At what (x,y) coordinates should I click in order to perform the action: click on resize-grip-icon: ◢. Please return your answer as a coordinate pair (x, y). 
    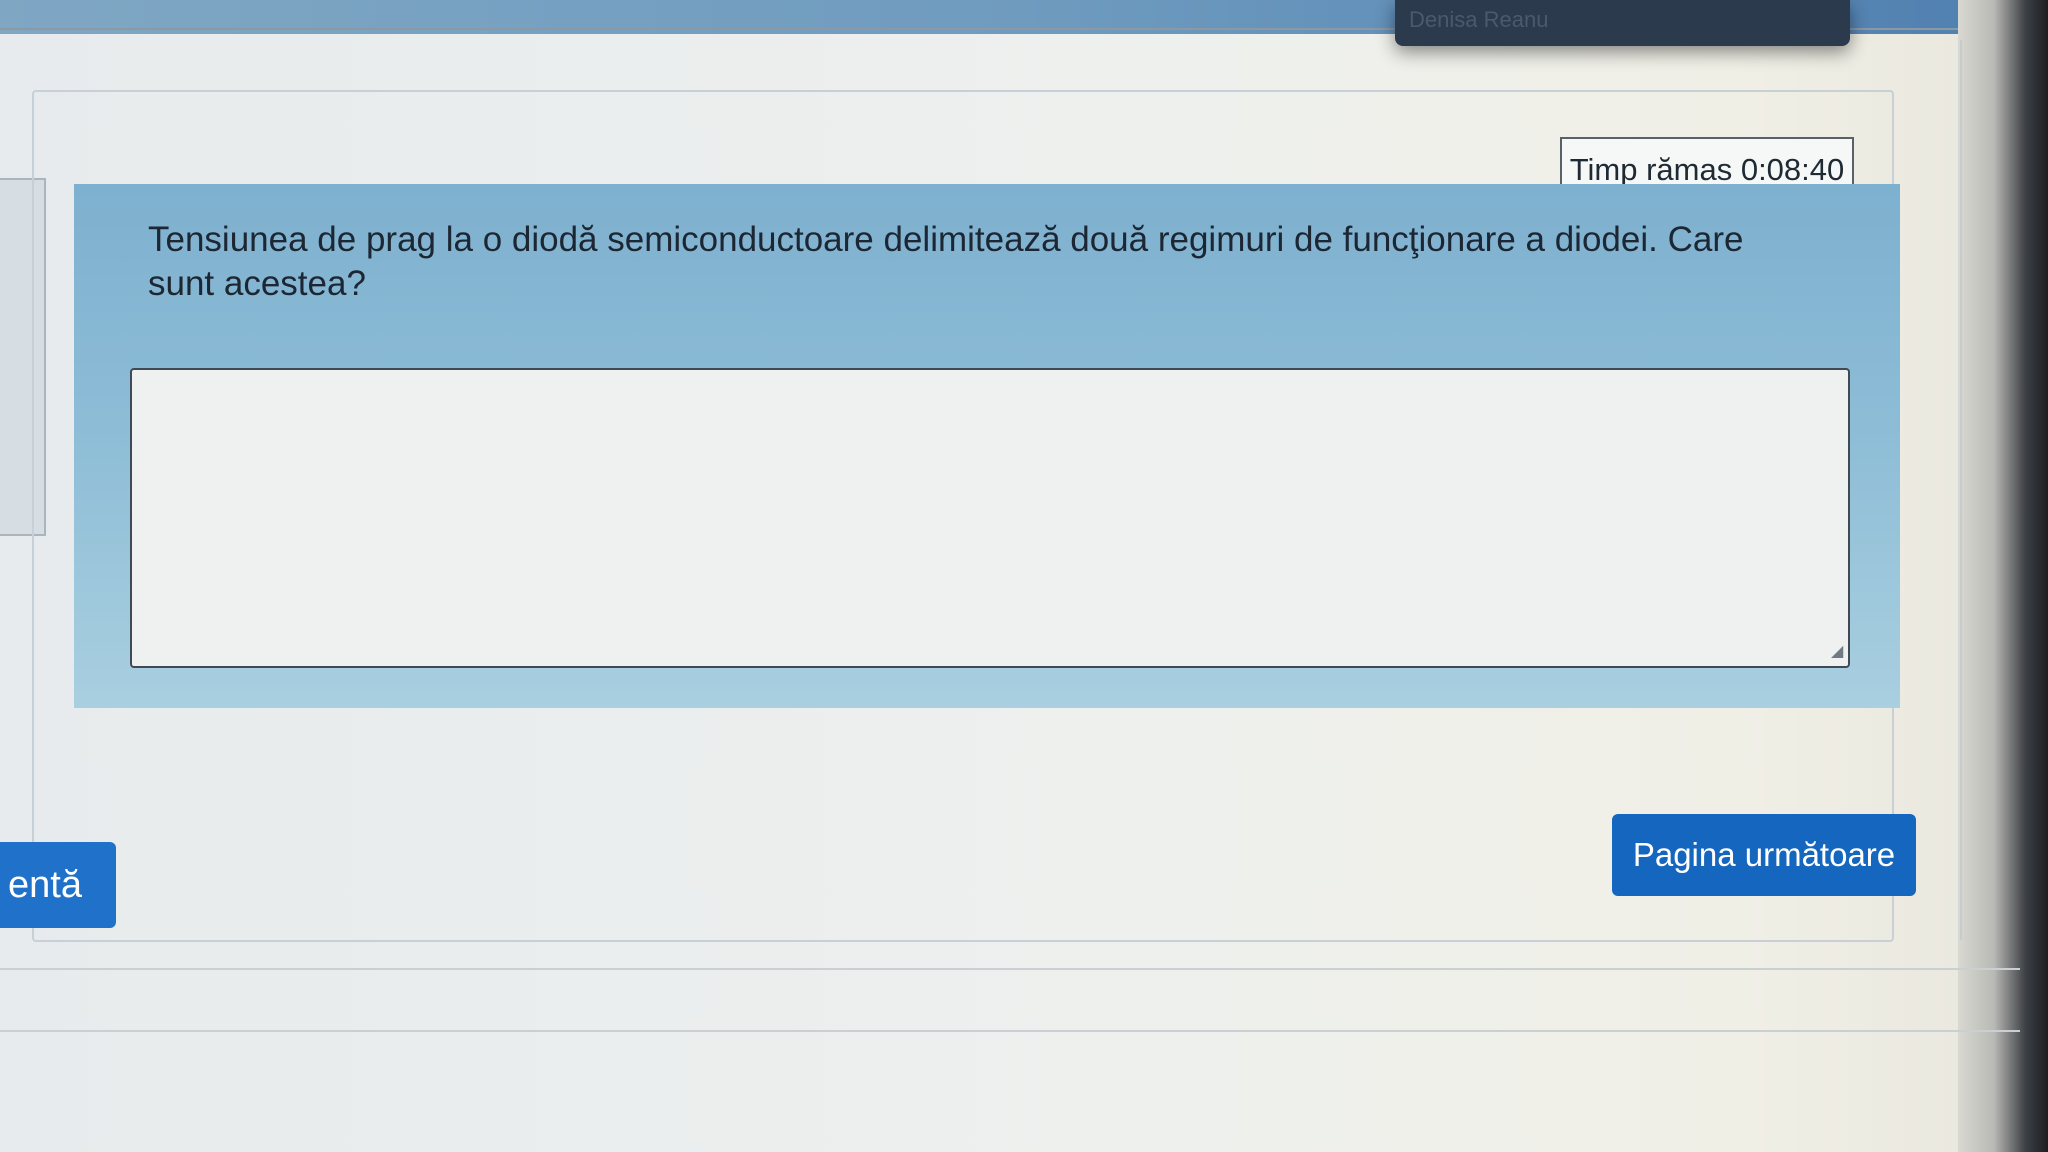
    Looking at the image, I should click on (1839, 652).